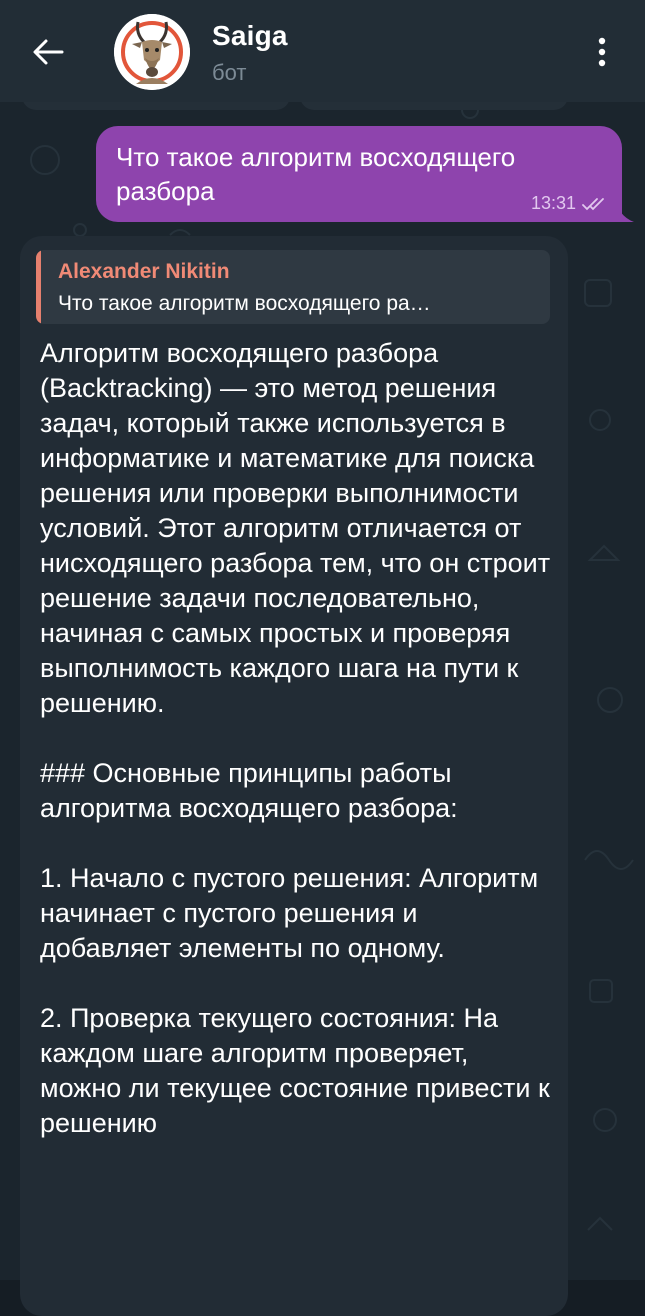 Image resolution: width=645 pixels, height=1316 pixels. Describe the element at coordinates (229, 72) in the screenshot. I see `chat-subtitle: бот` at that location.